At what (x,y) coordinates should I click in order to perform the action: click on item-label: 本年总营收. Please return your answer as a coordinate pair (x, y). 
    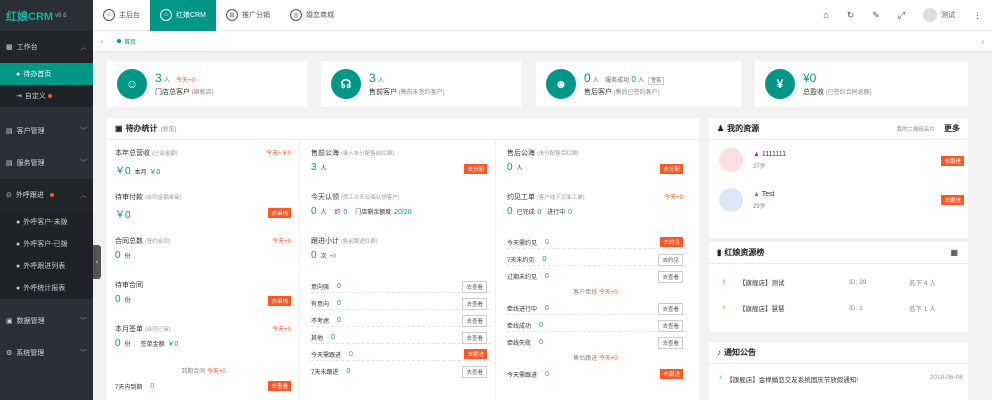
    Looking at the image, I should click on (132, 153).